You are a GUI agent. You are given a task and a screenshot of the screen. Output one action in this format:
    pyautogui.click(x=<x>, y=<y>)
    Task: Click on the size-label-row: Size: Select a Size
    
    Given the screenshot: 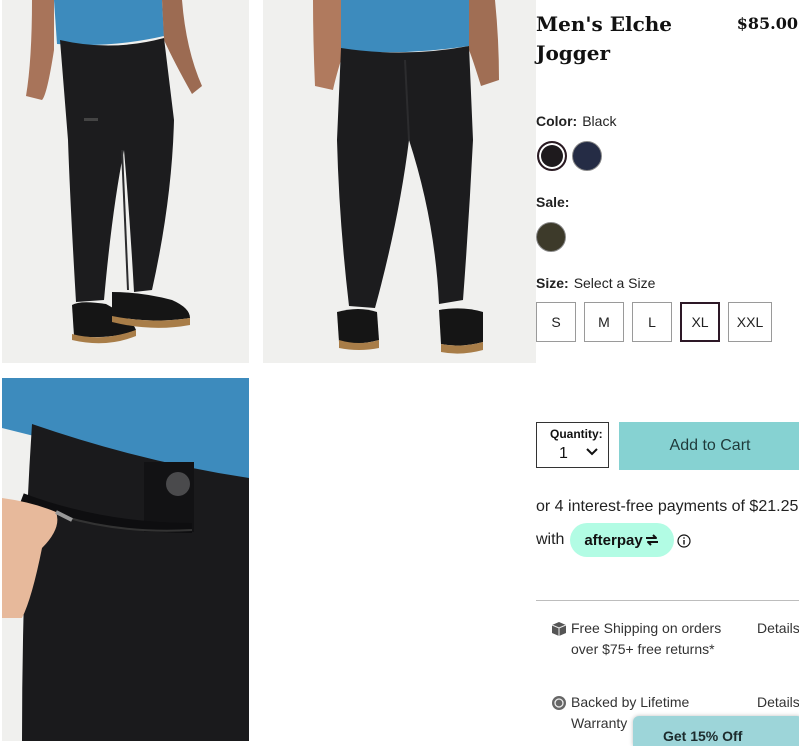 What is the action you would take?
    pyautogui.click(x=595, y=283)
    